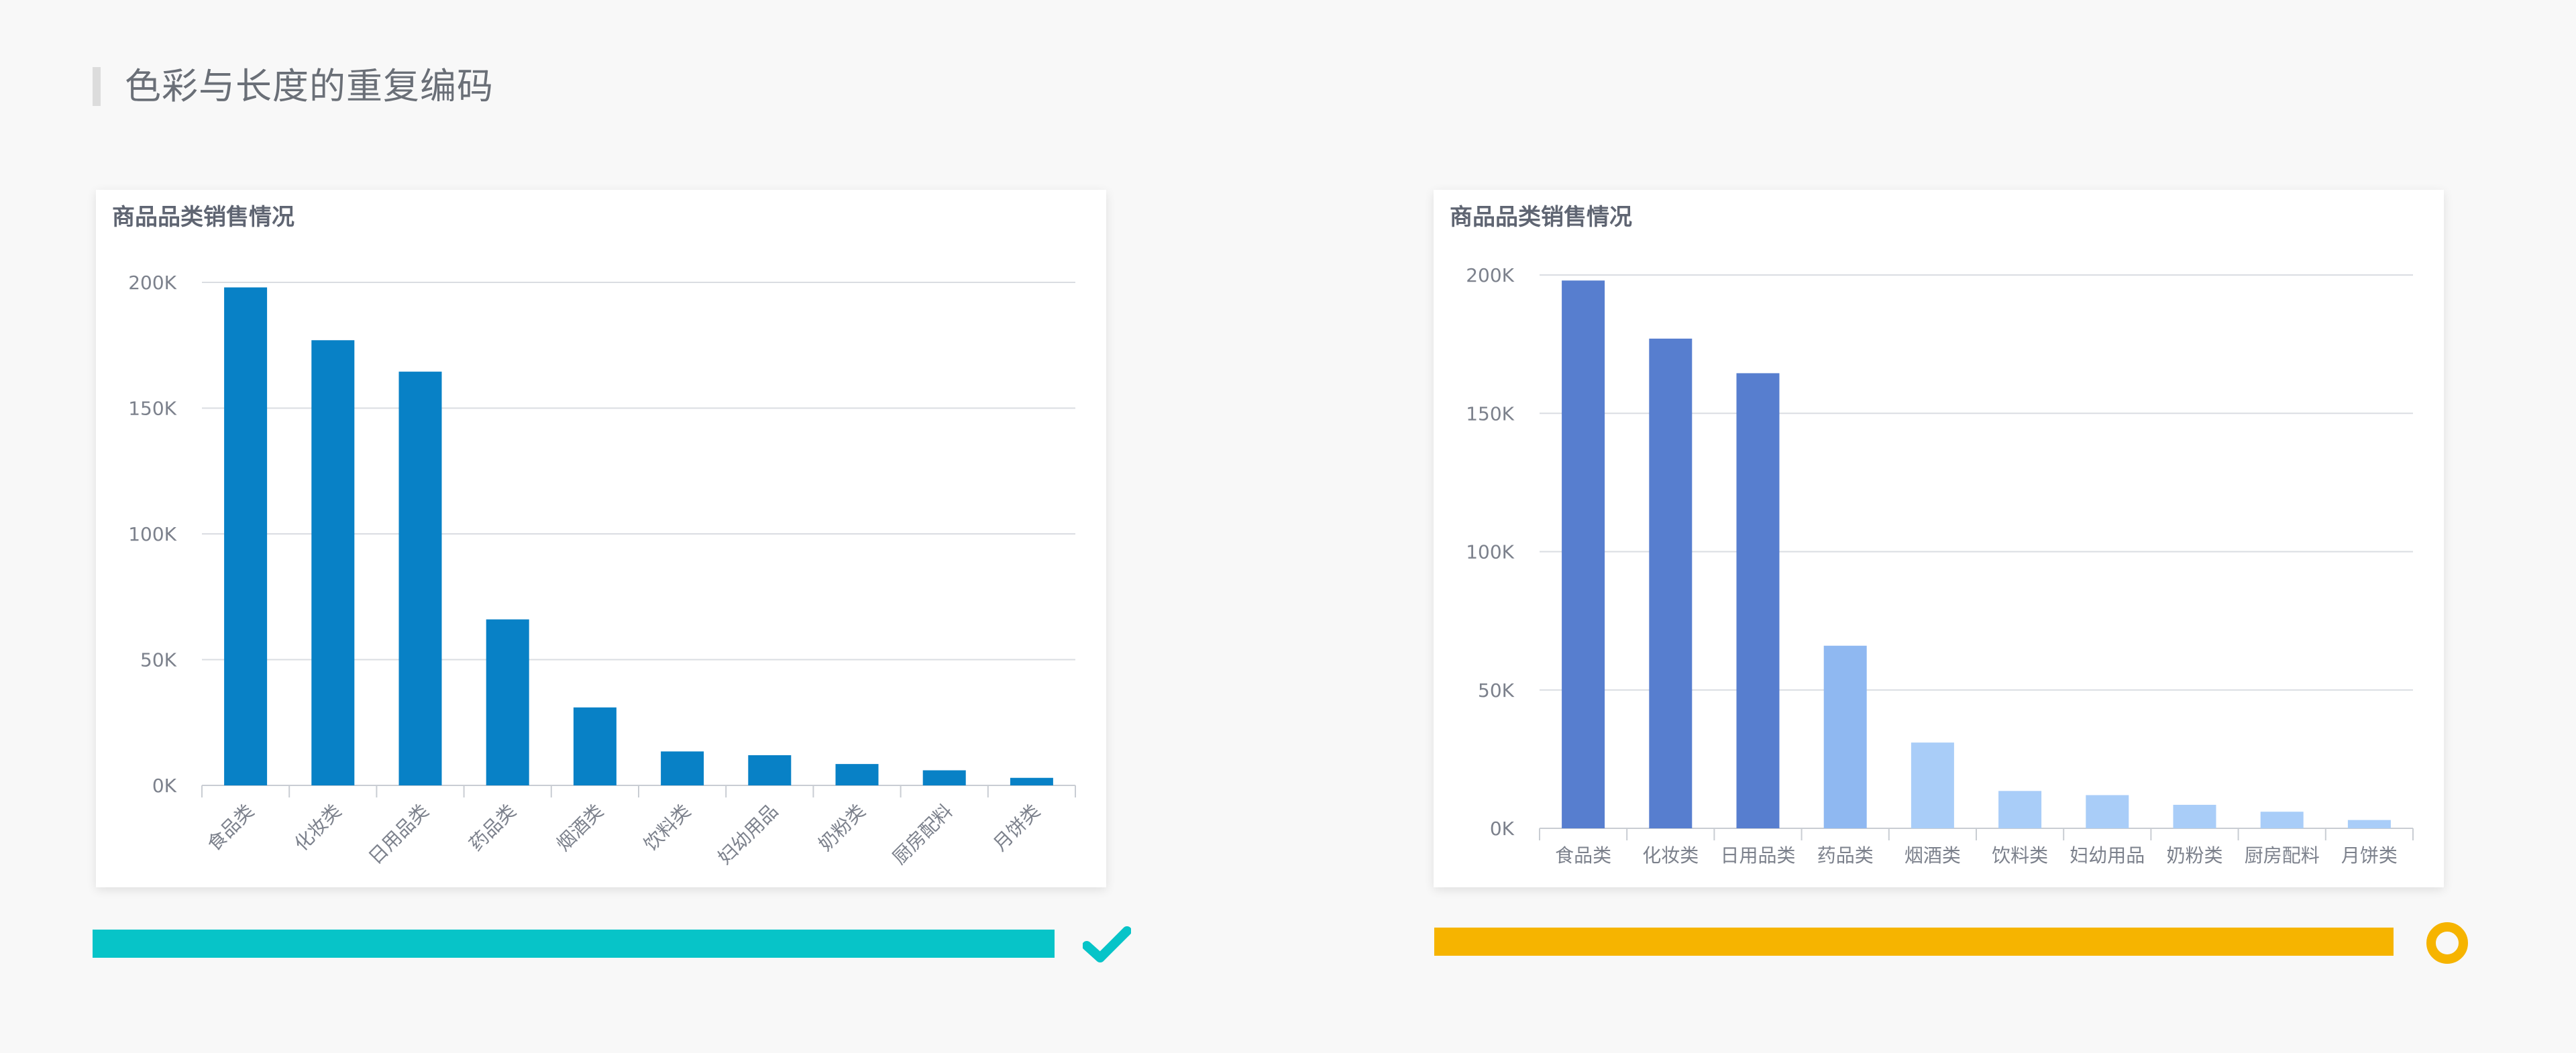 The width and height of the screenshot is (2576, 1053). I want to click on title-accent-bar, so click(97, 86).